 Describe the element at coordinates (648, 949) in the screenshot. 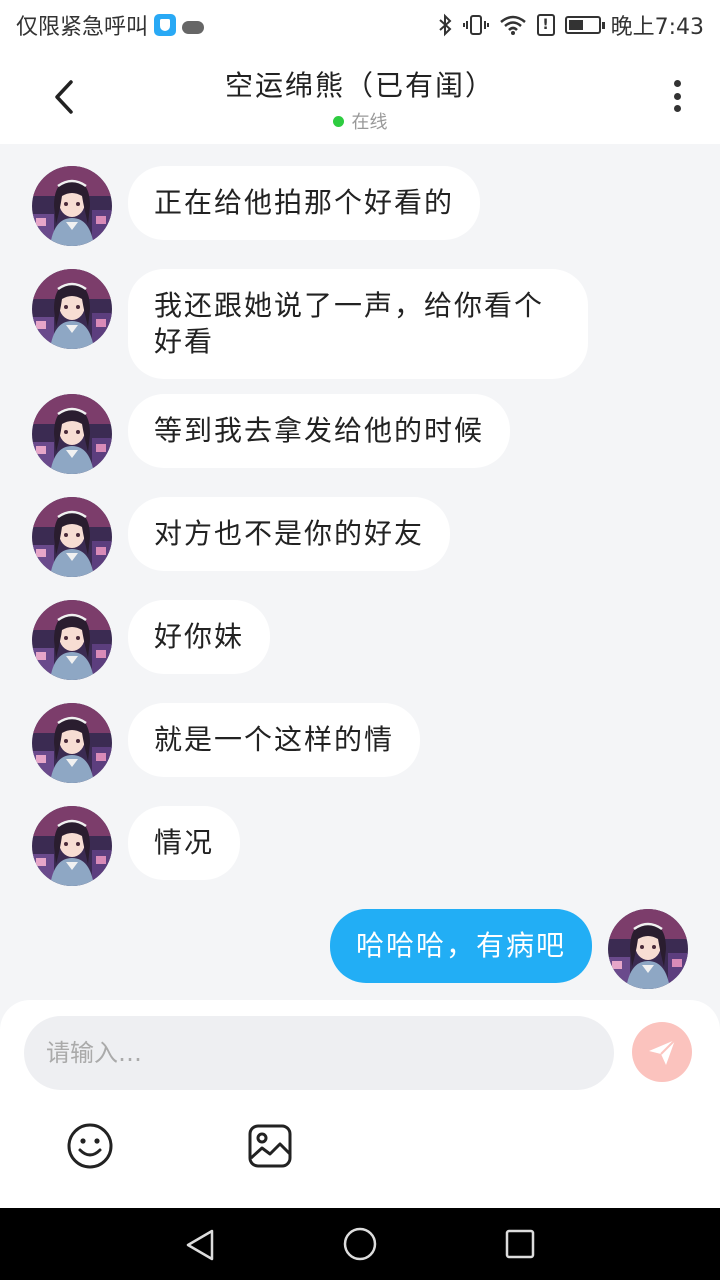

I see `my-avatar` at that location.